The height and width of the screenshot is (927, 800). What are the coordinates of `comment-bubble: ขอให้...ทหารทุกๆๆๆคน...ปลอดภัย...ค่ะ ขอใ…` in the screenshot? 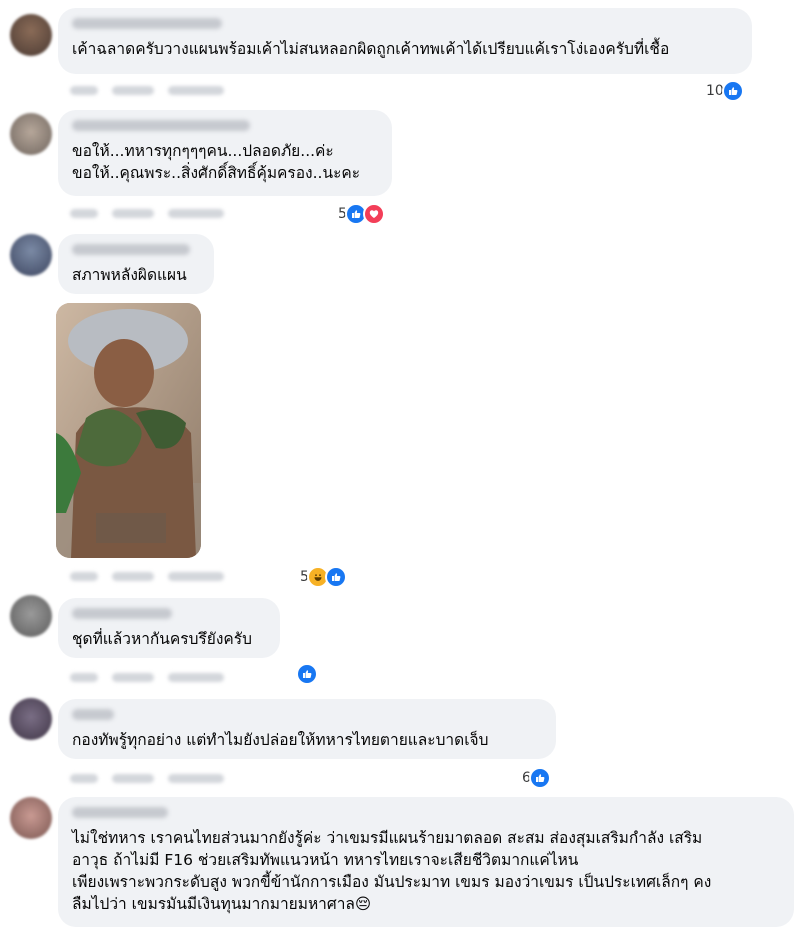 It's located at (225, 153).